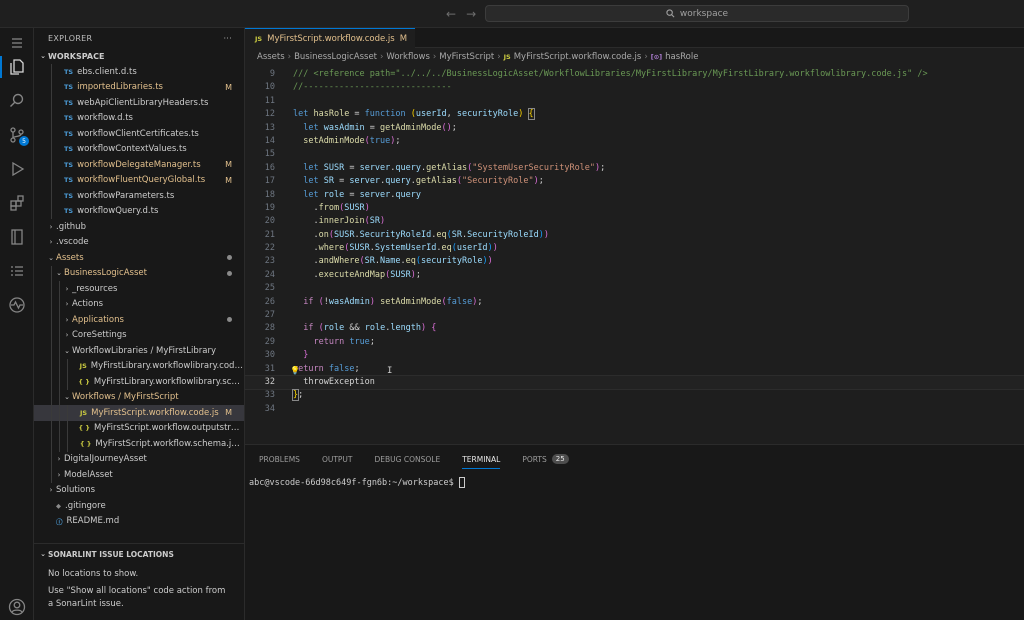 This screenshot has height=620, width=1024. What do you see at coordinates (139, 273) in the screenshot?
I see `tree-folder: ⌄ BusinessLogicAsset` at bounding box center [139, 273].